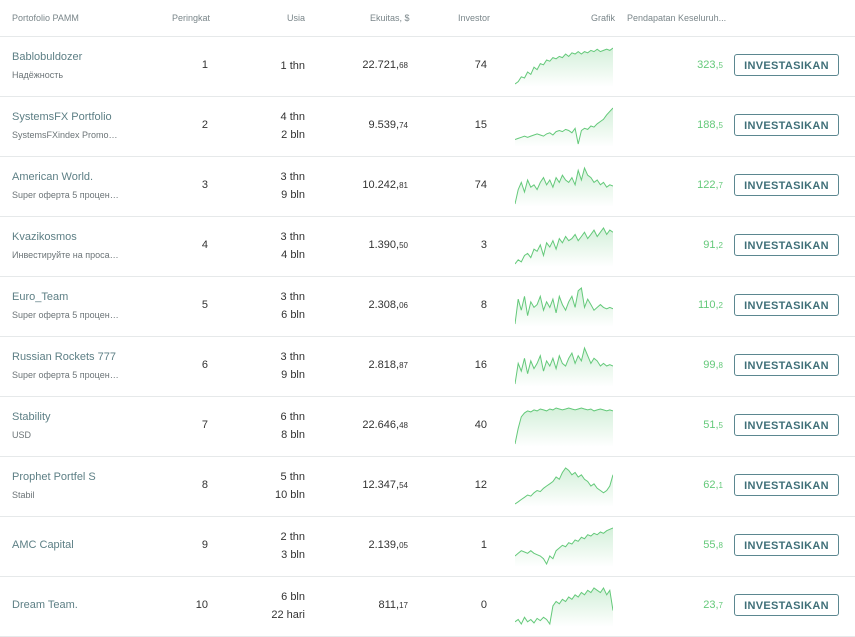 Image resolution: width=855 pixels, height=637 pixels. What do you see at coordinates (44, 237) in the screenshot?
I see `portfolio-name-link: Kvazikosmos` at bounding box center [44, 237].